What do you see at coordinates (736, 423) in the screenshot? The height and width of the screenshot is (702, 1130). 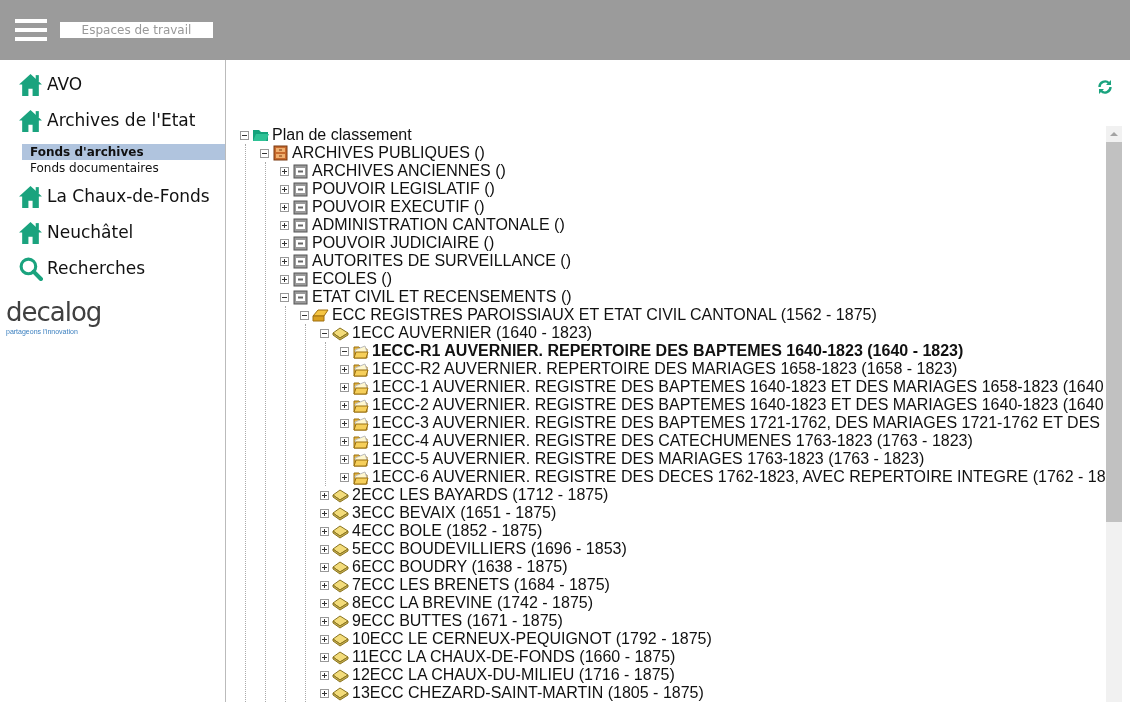 I see `tree-item: 1ECC-3 AUVERNIER. REGISTRE DES BAPTEMES 1721-1762, DES MARIAGES 1721-1762 ET DES` at bounding box center [736, 423].